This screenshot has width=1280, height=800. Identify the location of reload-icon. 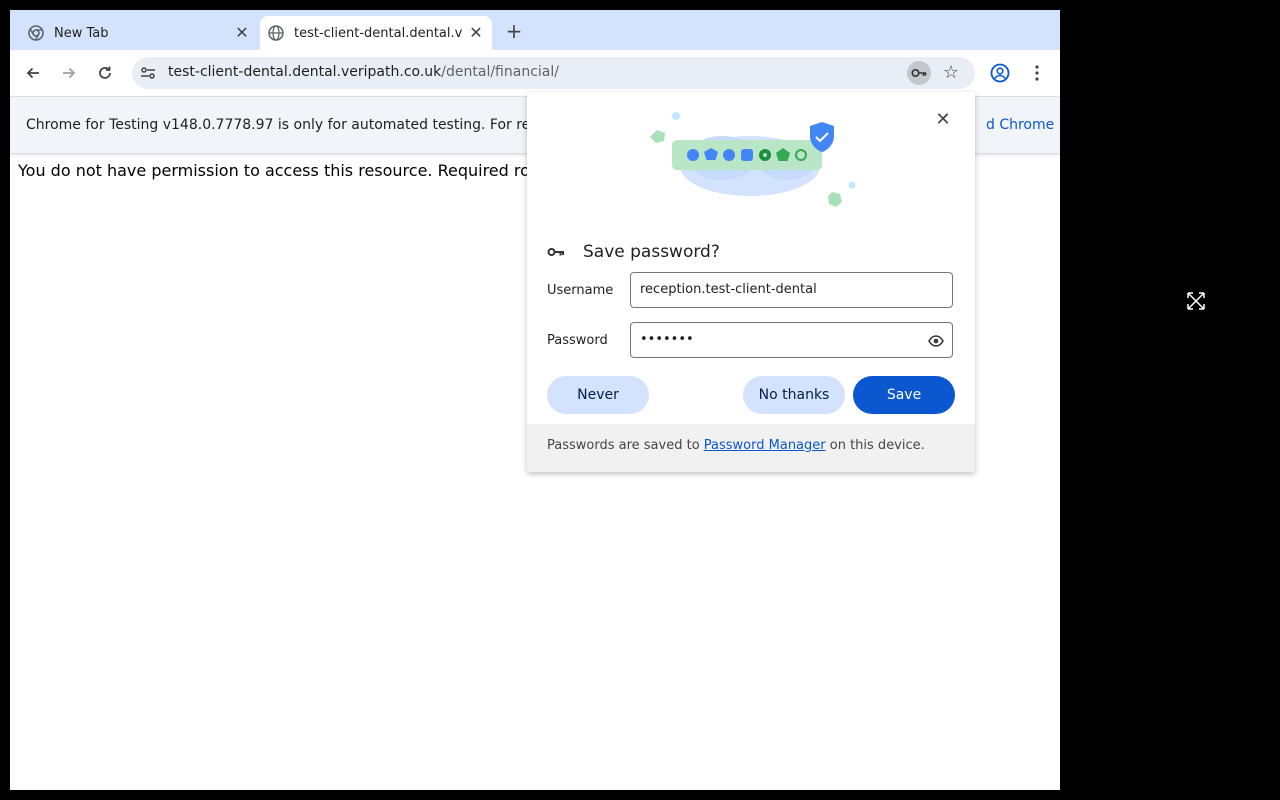
(105, 73).